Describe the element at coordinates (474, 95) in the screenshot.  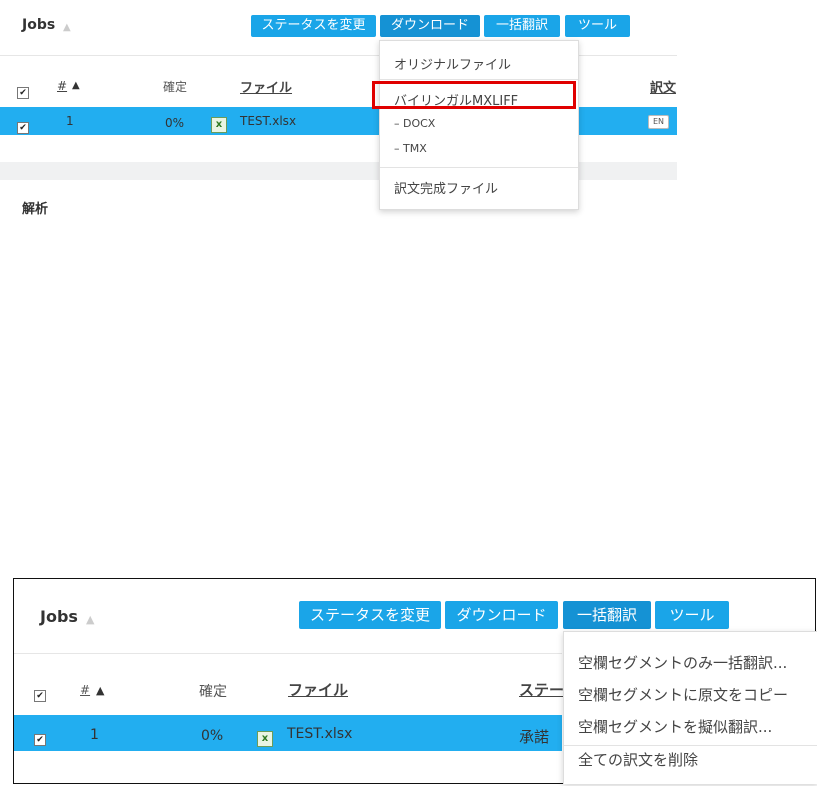
I see `highlight-box` at that location.